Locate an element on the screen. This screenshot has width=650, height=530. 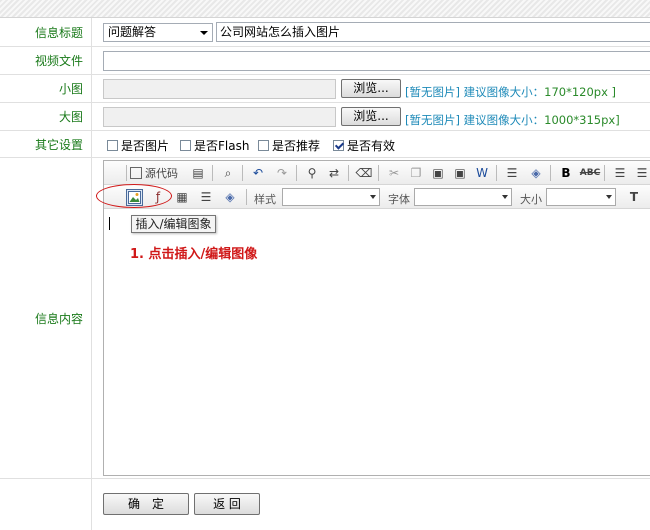
checkbox-box-checked is located at coordinates (338, 145).